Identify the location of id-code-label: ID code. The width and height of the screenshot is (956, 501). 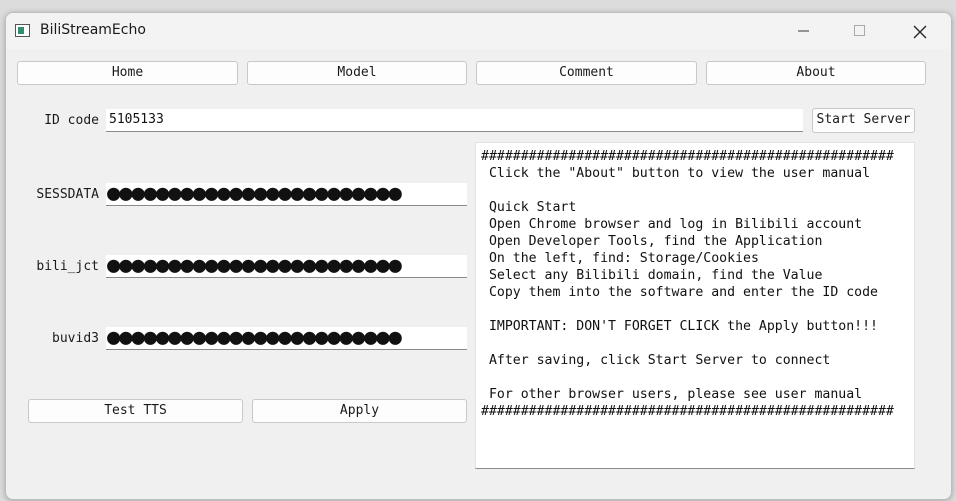
(71, 120).